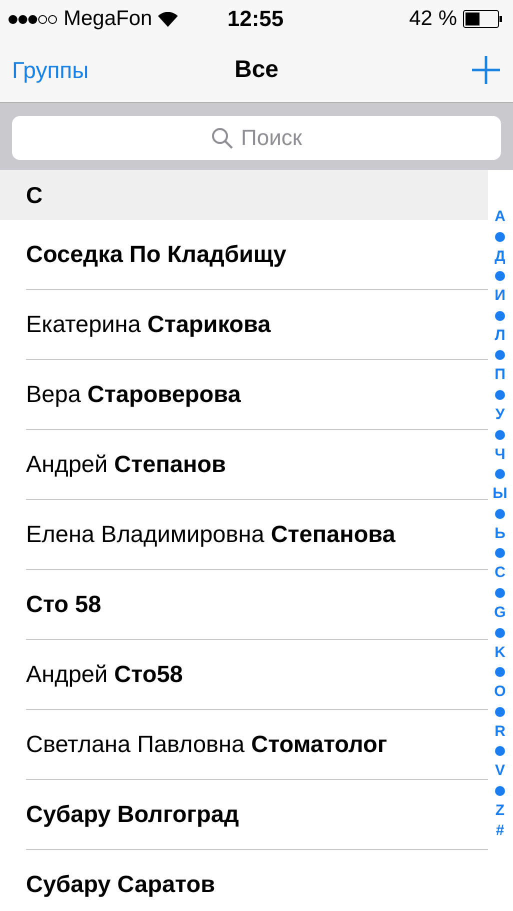 The height and width of the screenshot is (911, 513). Describe the element at coordinates (500, 414) in the screenshot. I see `index-letter: У` at that location.